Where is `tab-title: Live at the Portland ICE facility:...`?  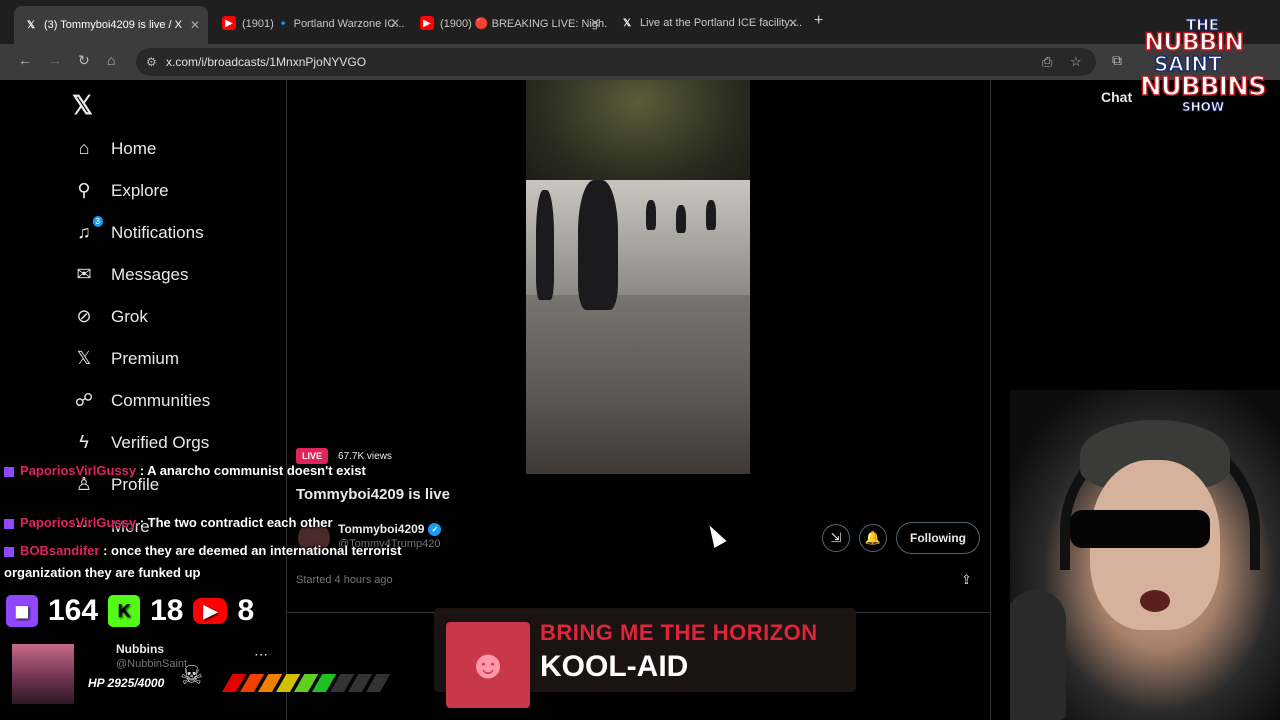 tab-title: Live at the Portland ICE facility:... is located at coordinates (721, 23).